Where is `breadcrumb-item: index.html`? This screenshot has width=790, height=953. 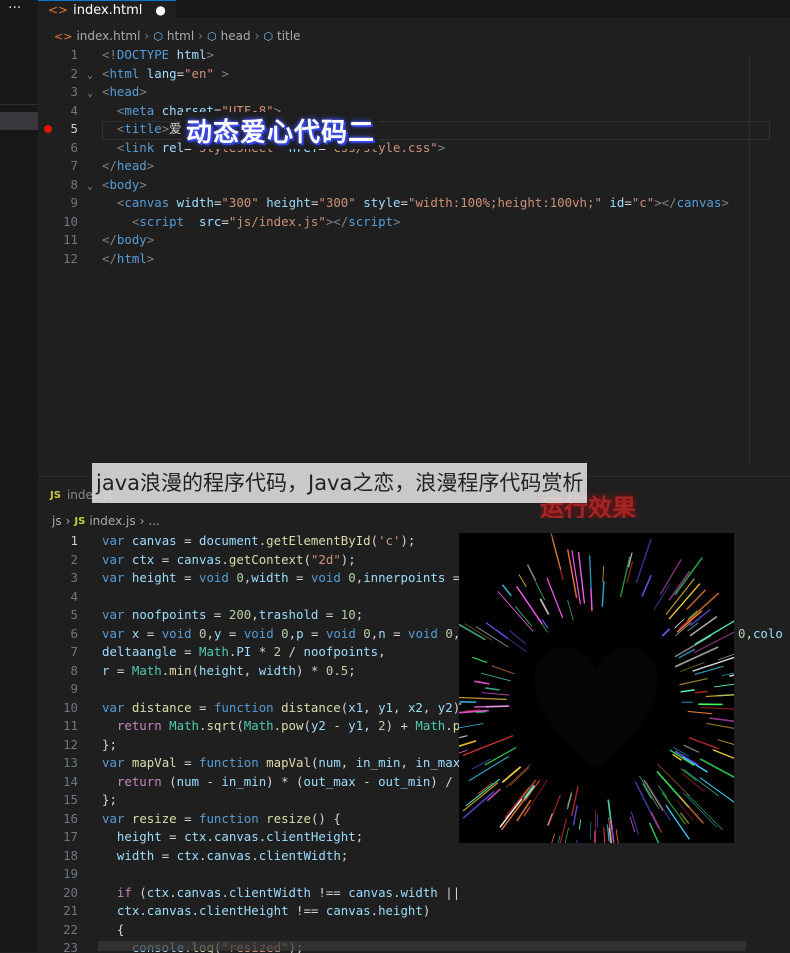
breadcrumb-item: index.html is located at coordinates (108, 36).